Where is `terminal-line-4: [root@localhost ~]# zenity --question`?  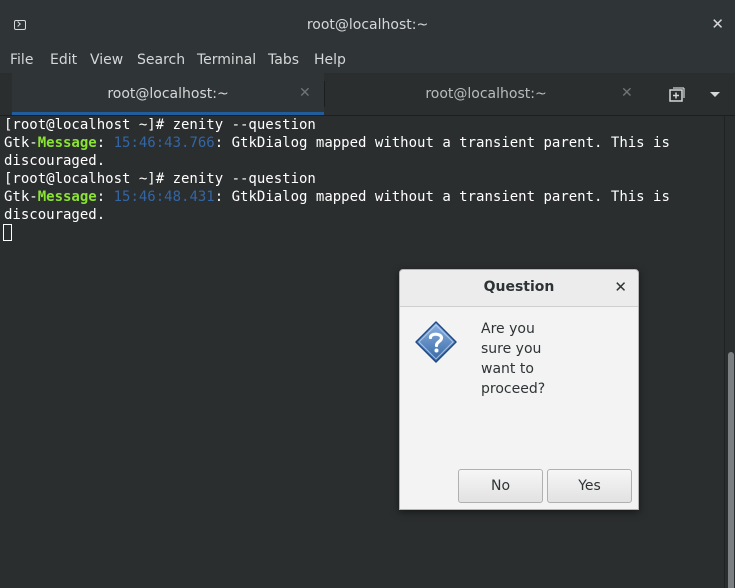 terminal-line-4: [root@localhost ~]# zenity --question is located at coordinates (160, 179).